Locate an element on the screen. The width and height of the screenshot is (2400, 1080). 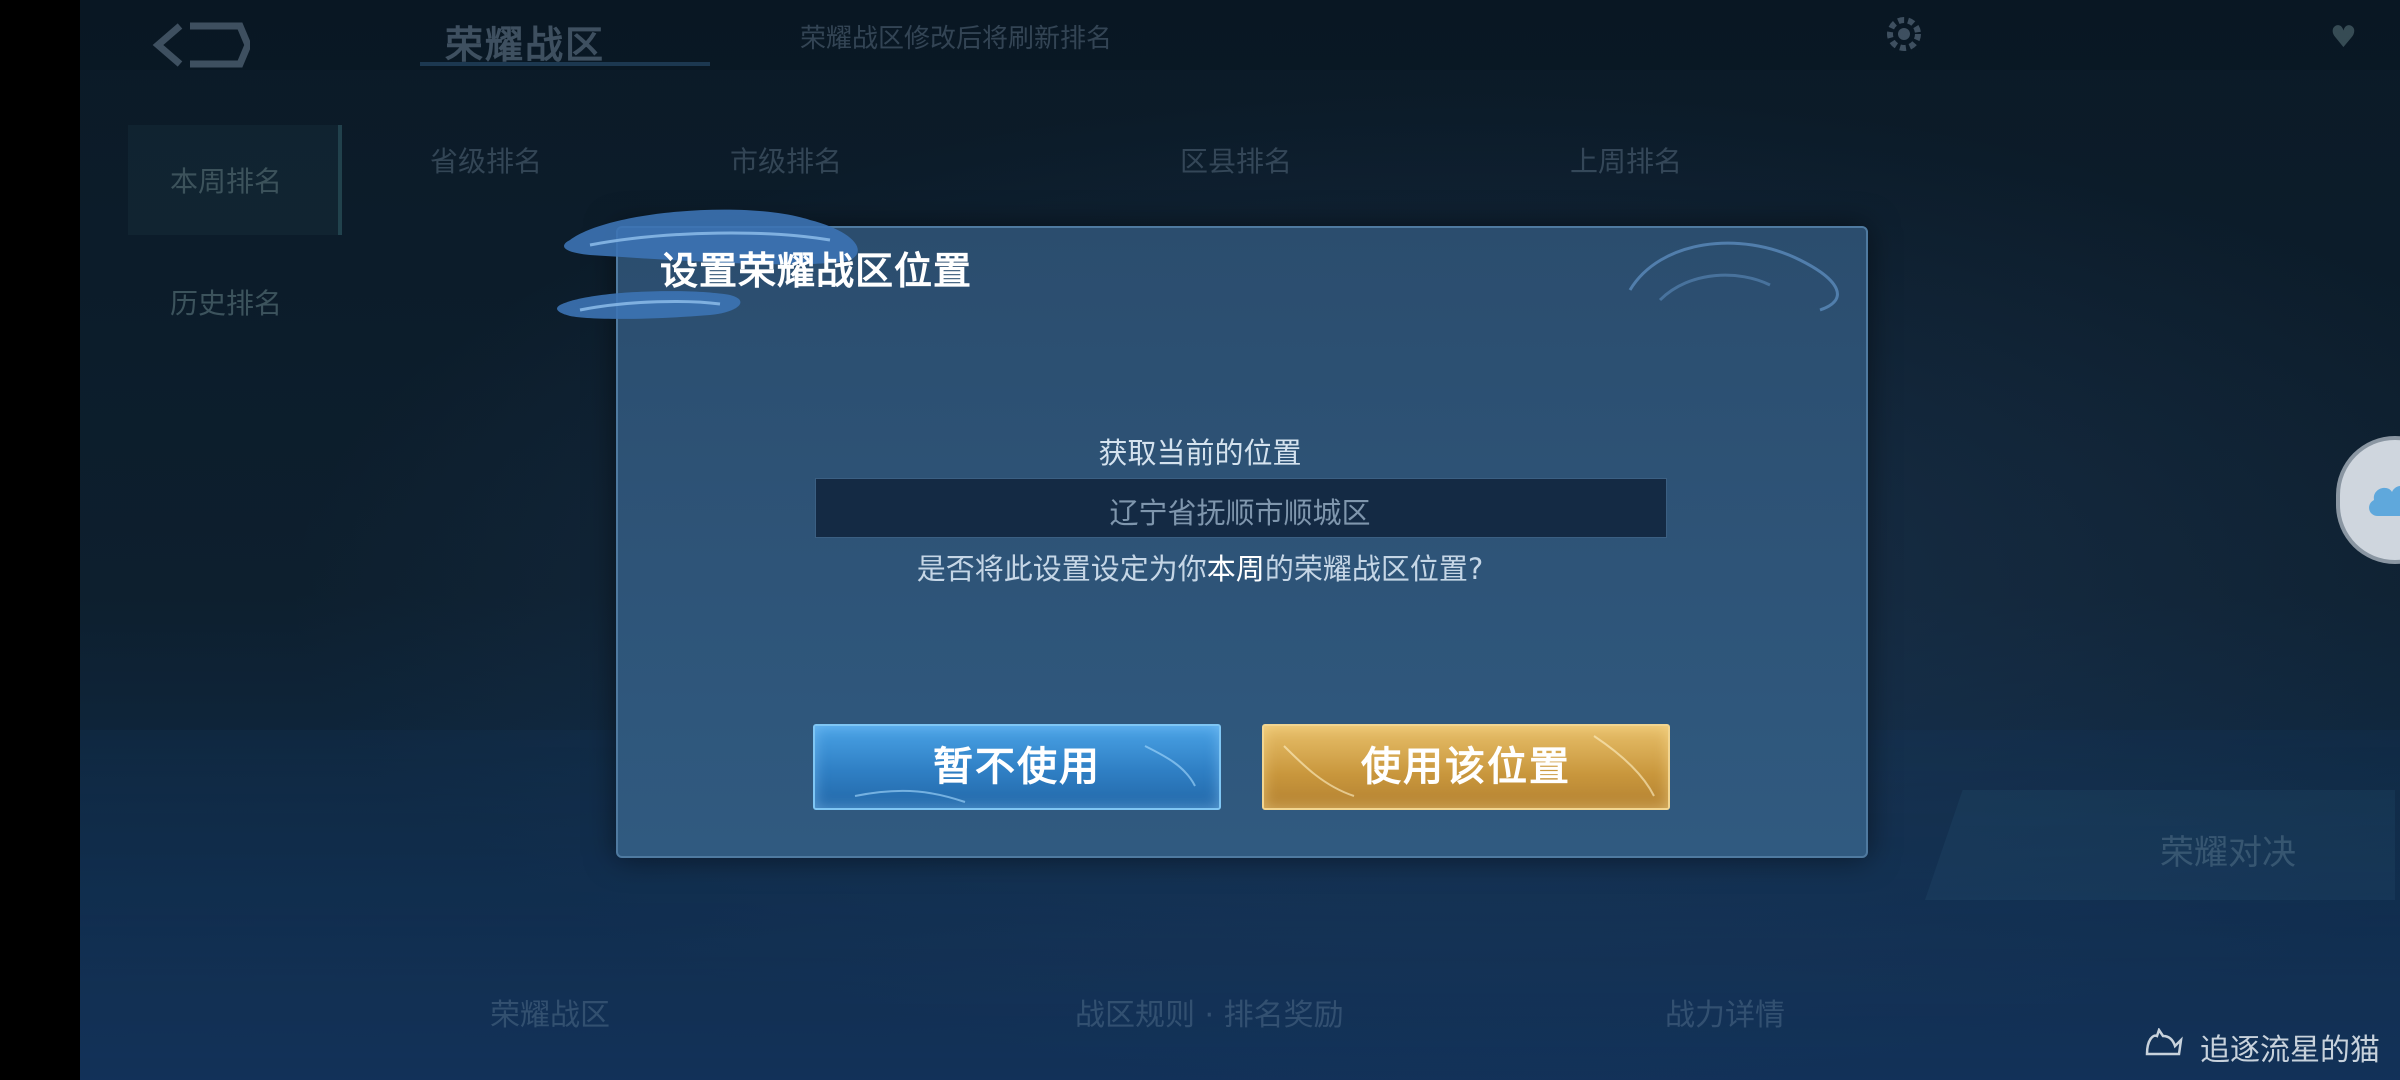
left-black-bar is located at coordinates (40, 540).